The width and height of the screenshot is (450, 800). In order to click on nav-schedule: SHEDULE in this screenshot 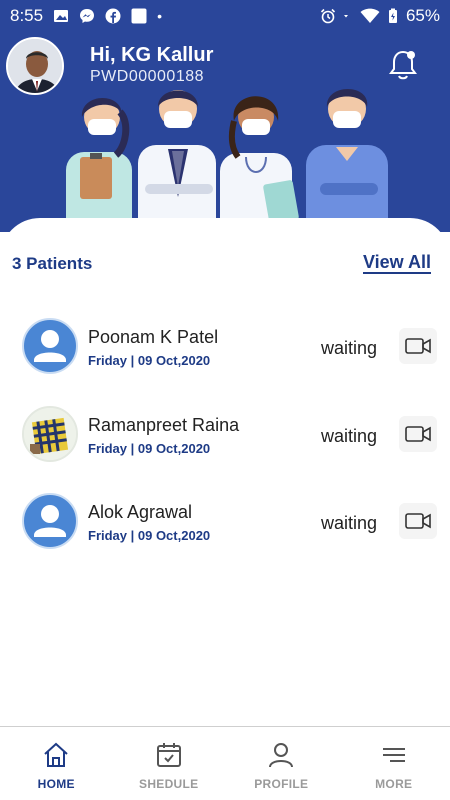, I will do `click(169, 763)`.